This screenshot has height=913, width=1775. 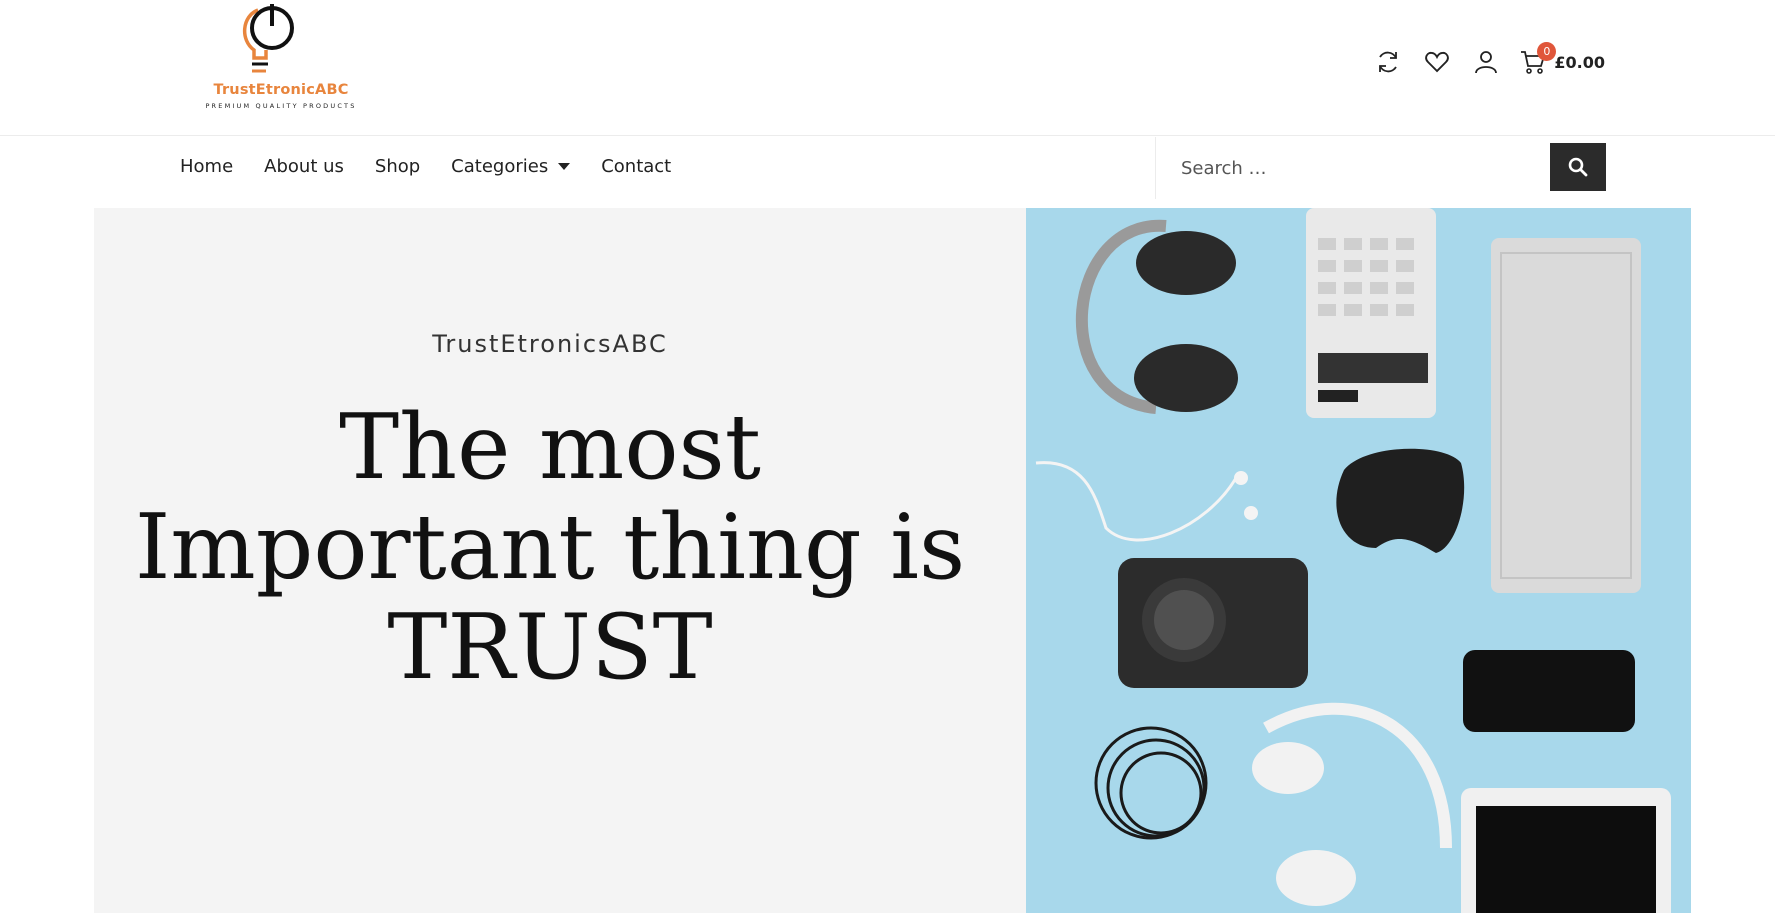 I want to click on search-input, so click(x=1353, y=168).